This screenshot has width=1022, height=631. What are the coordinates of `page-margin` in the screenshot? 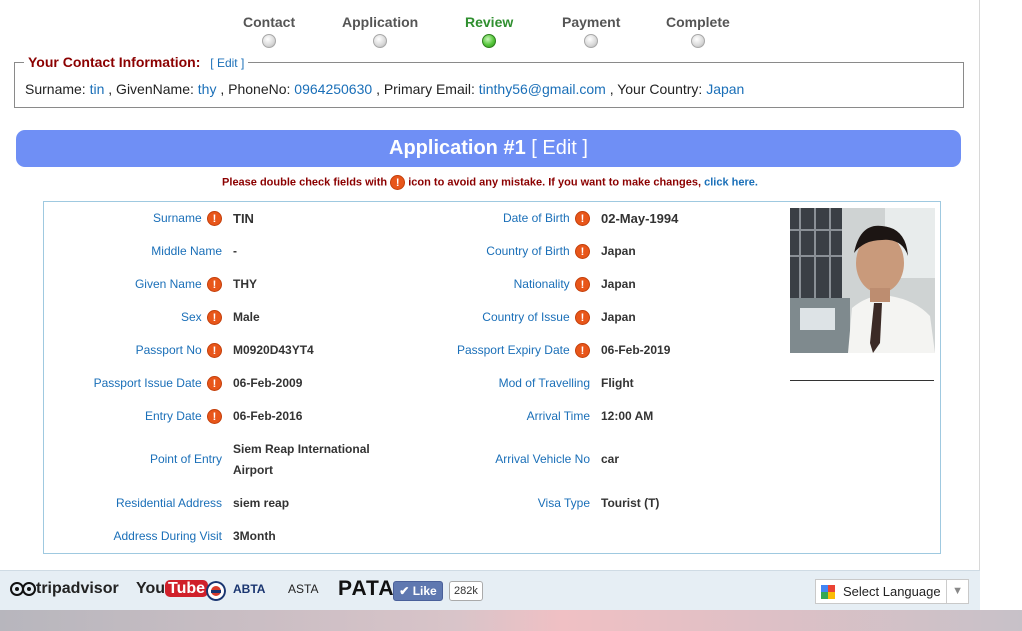 It's located at (1001, 285).